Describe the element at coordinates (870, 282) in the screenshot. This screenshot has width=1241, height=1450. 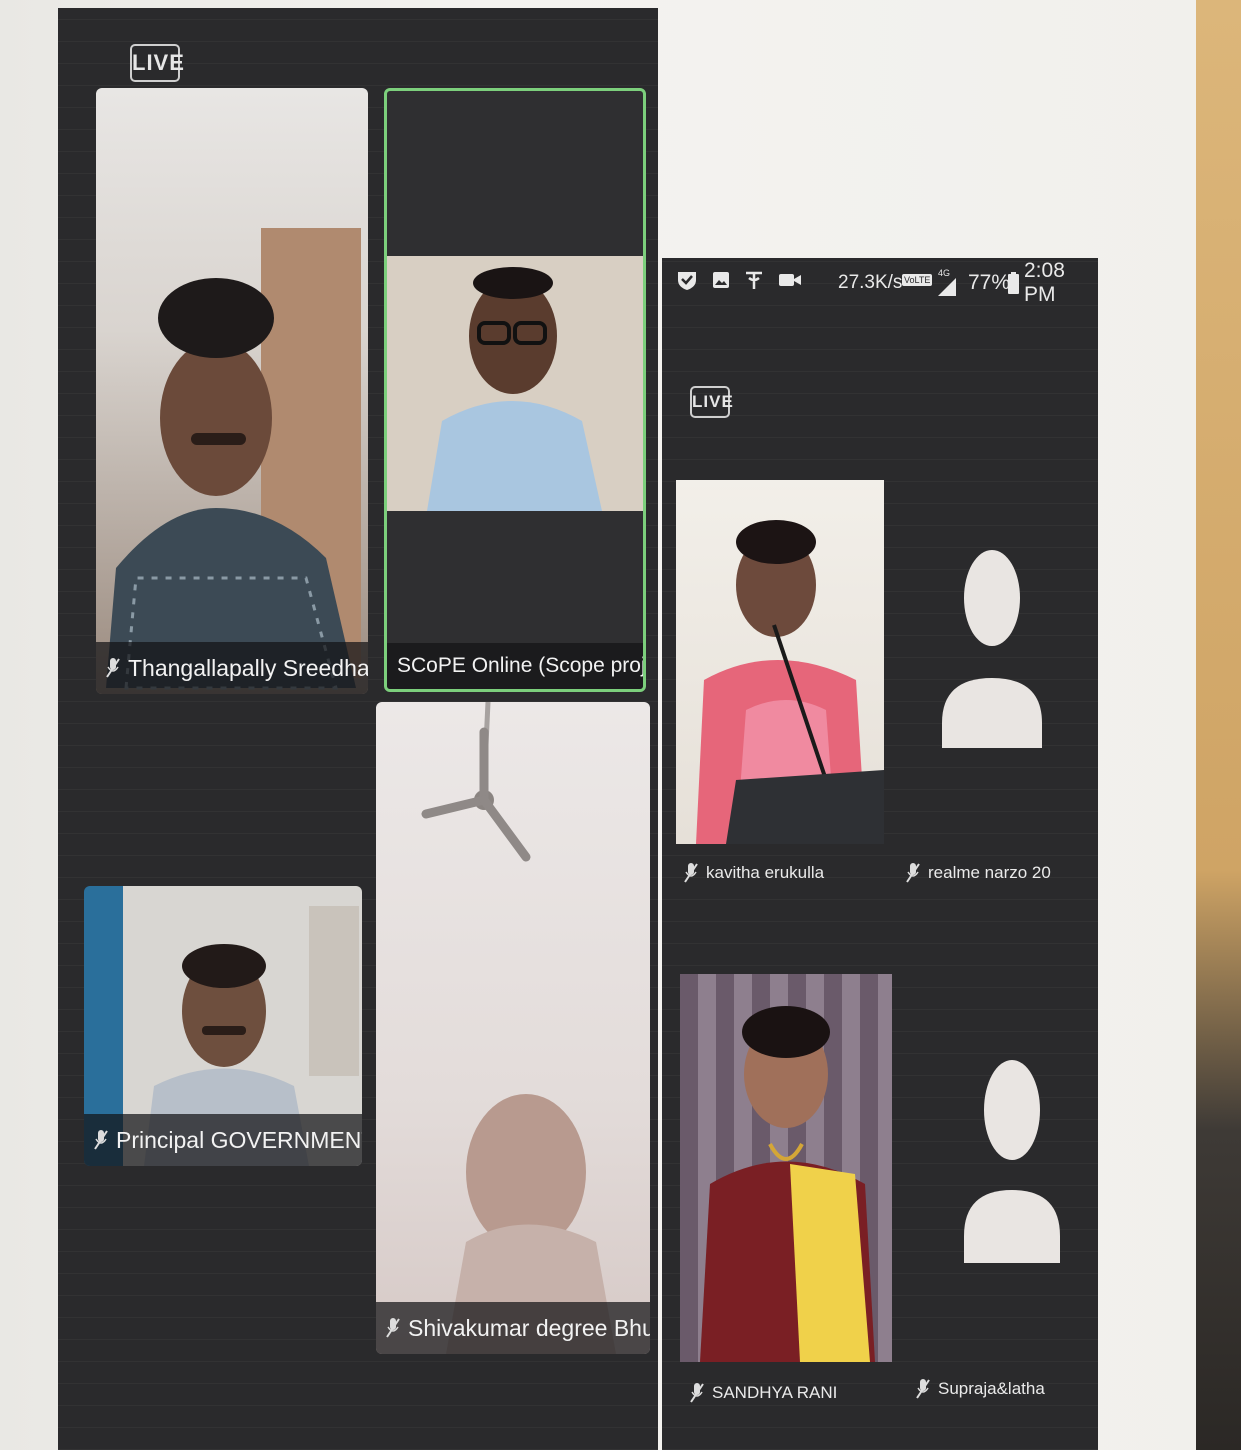
I see `network-speed: 27.3K/s` at that location.